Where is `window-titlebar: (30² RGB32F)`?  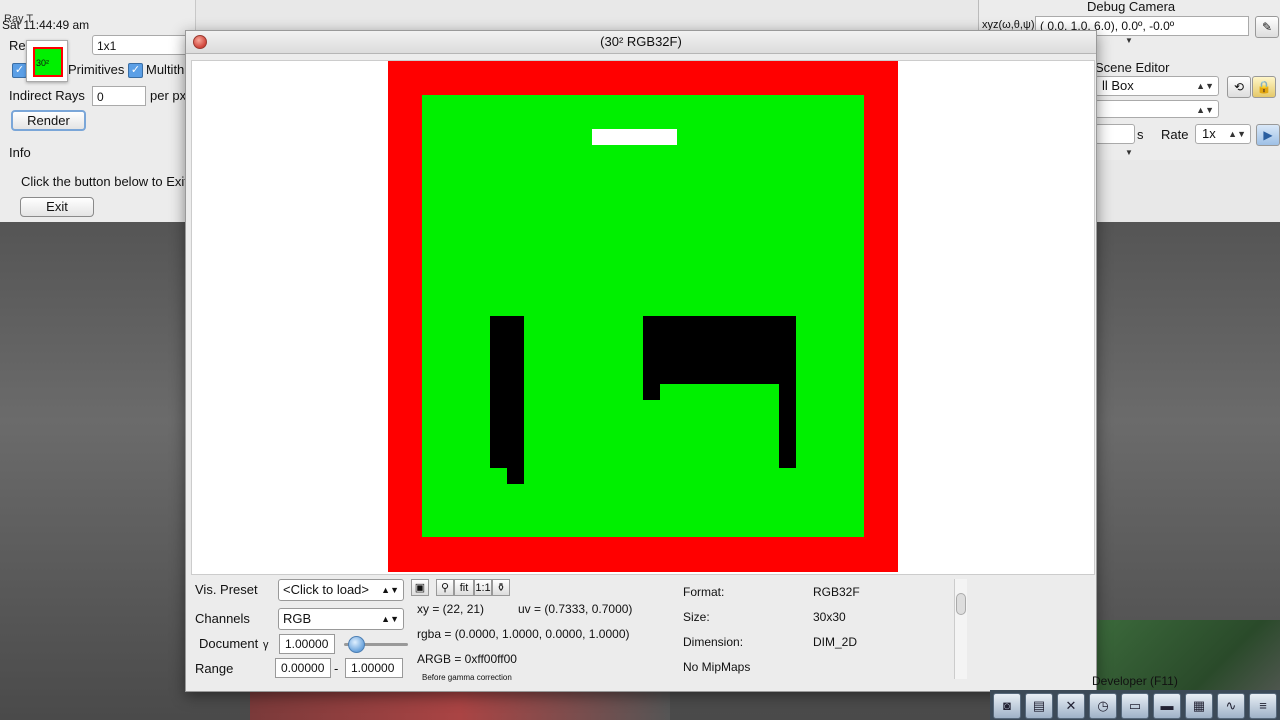
window-titlebar: (30² RGB32F) is located at coordinates (641, 42).